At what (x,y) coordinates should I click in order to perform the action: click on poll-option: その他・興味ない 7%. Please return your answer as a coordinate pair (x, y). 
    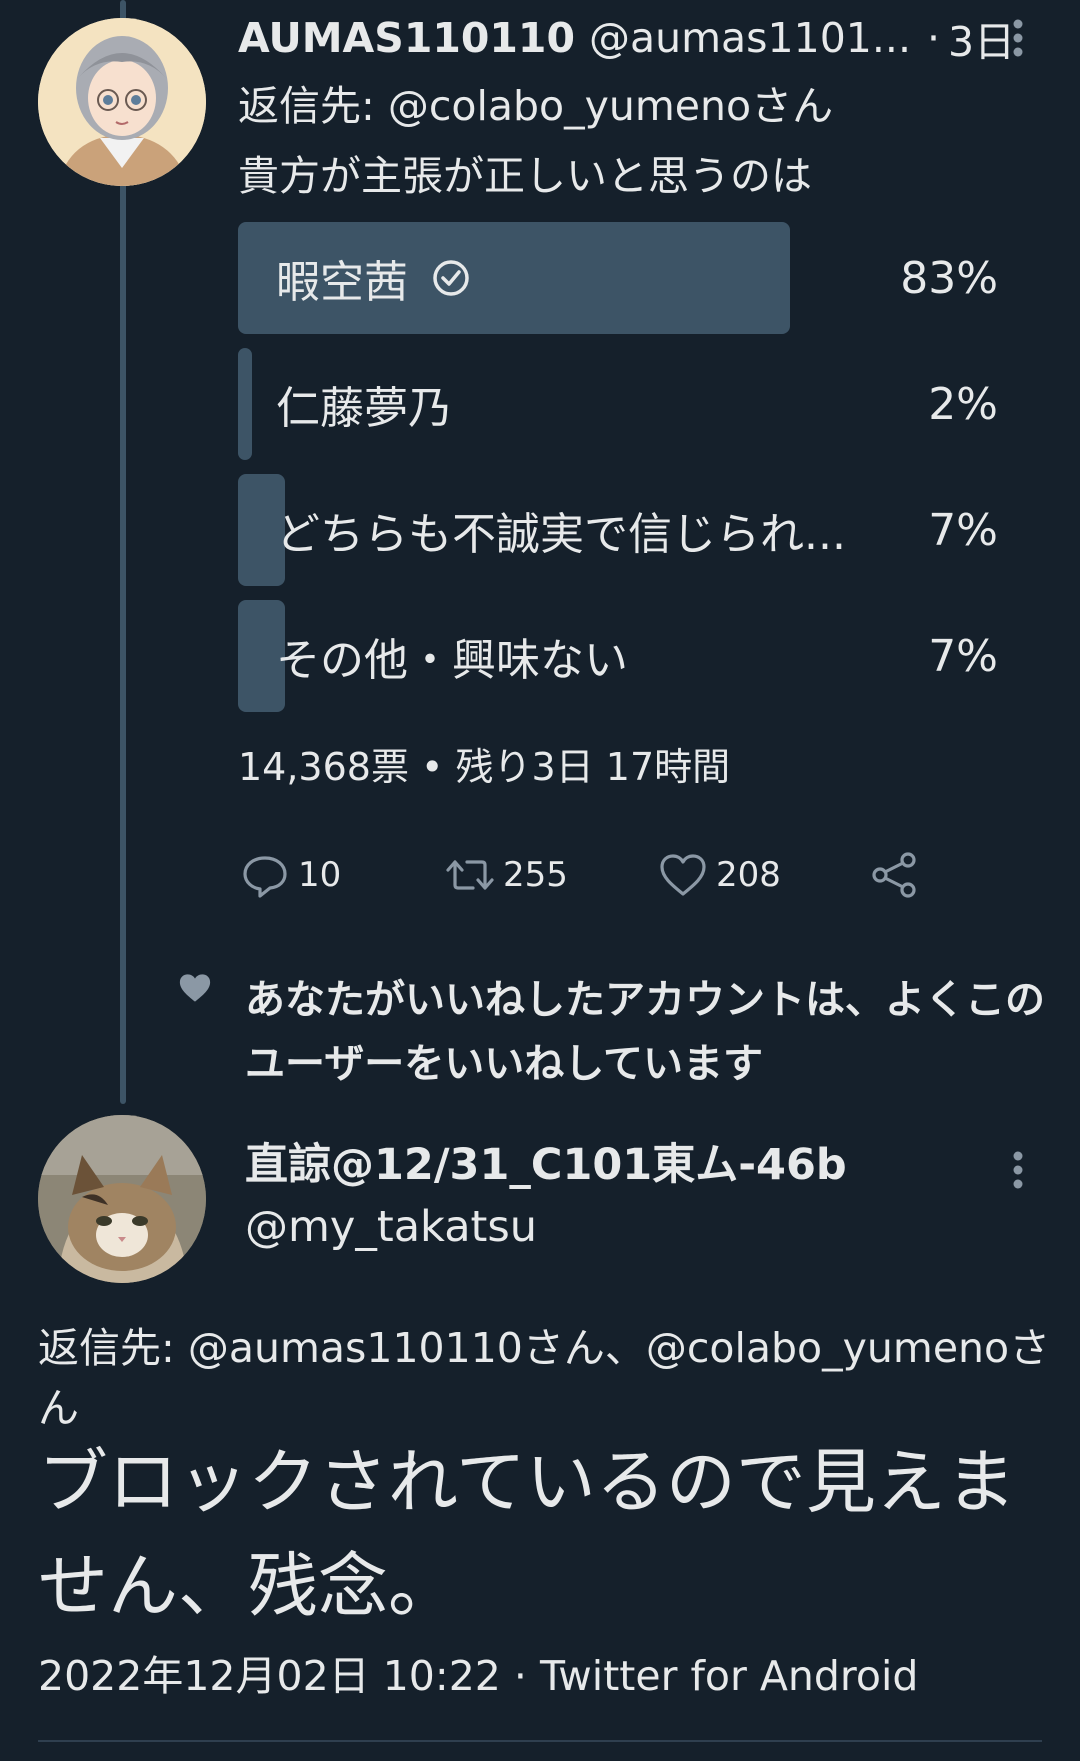
    Looking at the image, I should click on (618, 656).